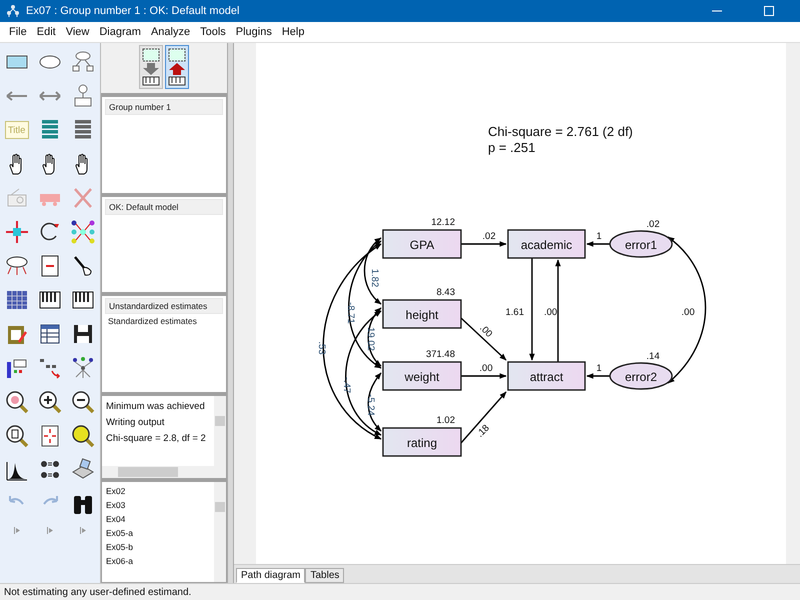 The height and width of the screenshot is (600, 800). What do you see at coordinates (443, 222) in the screenshot?
I see `variance-label: 12.12` at bounding box center [443, 222].